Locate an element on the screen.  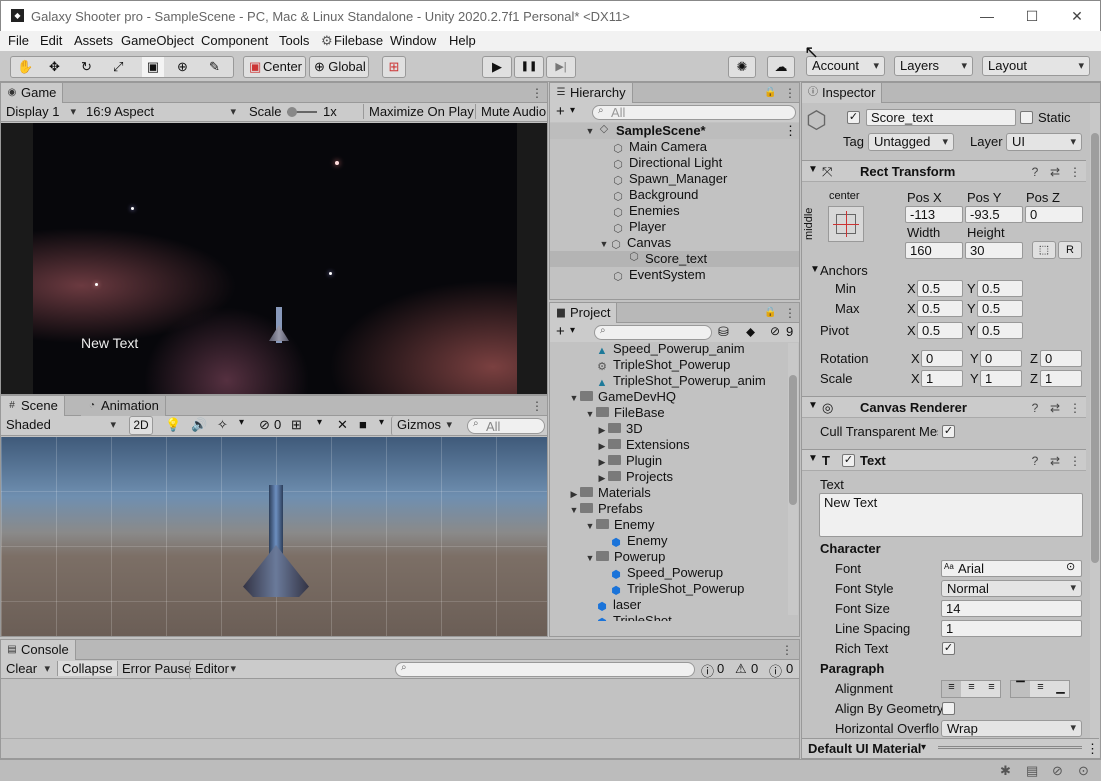
text-content-area: New Text is located at coordinates (951, 515).